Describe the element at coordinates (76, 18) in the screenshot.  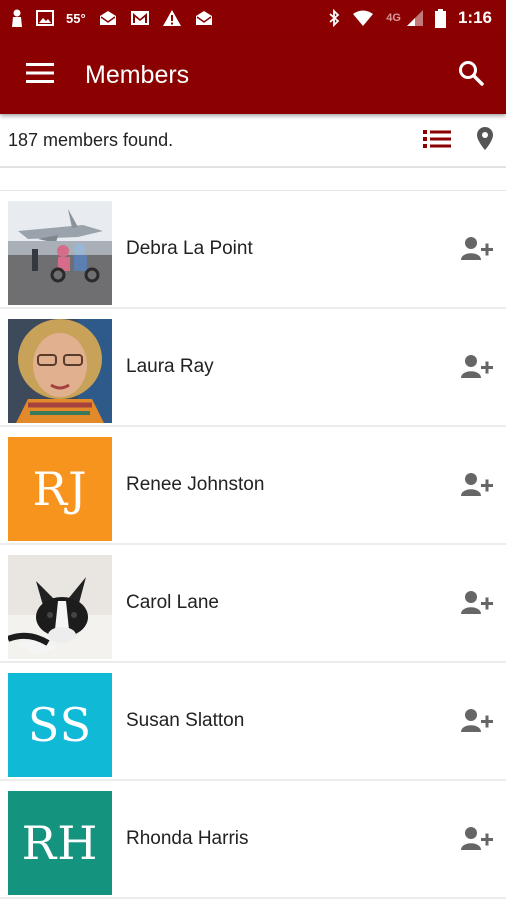
I see `temperature-text: 55°` at that location.